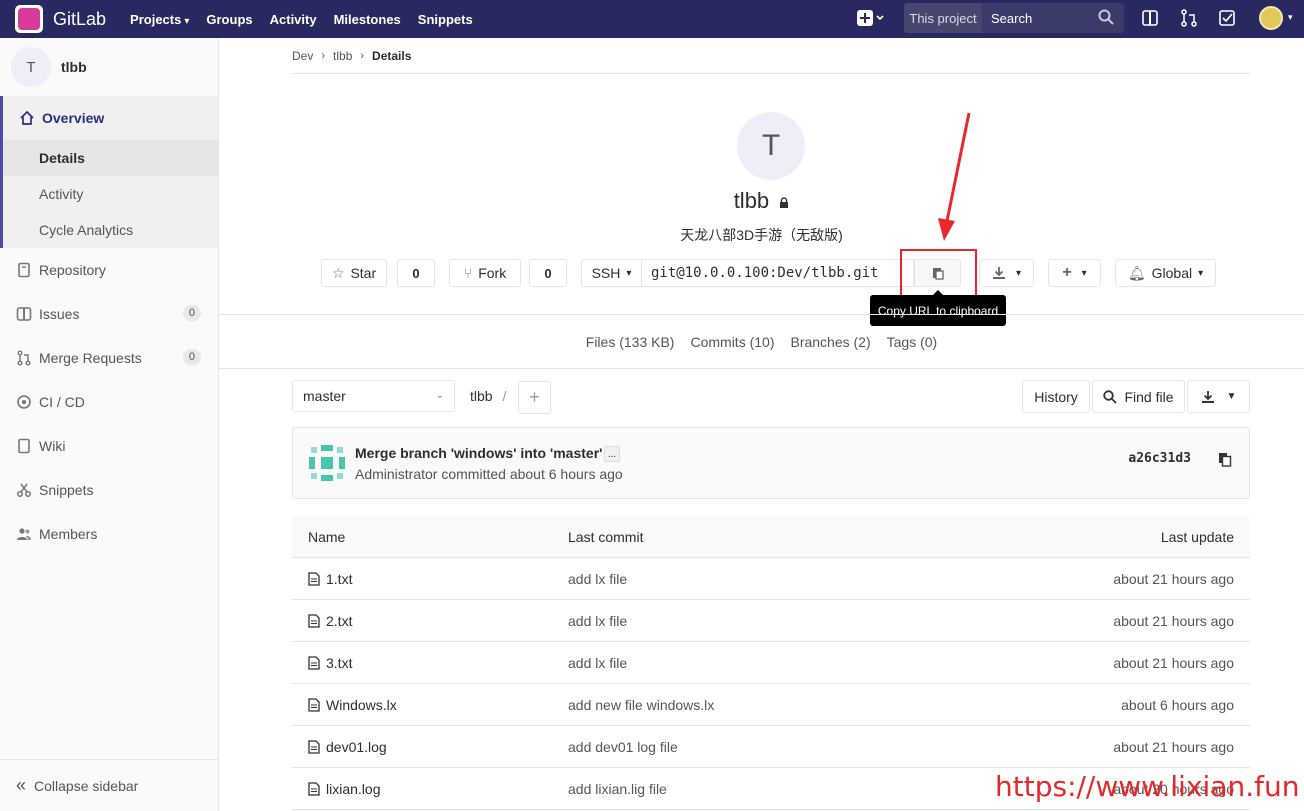 This screenshot has height=811, width=1304. I want to click on file-last-commit: add lixian.lig file, so click(617, 789).